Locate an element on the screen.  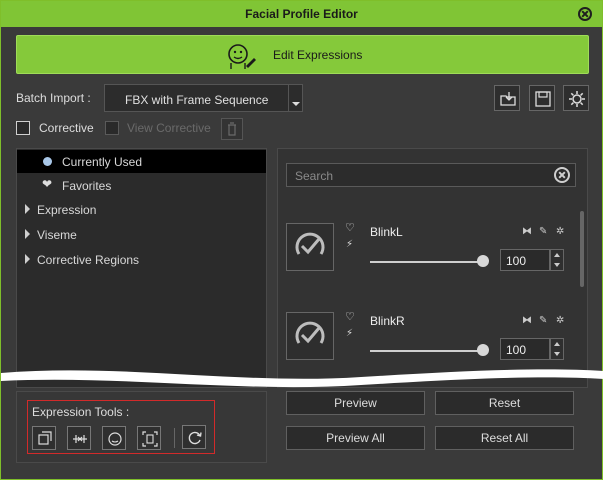
fit-frame-icon is located at coordinates (150, 439).